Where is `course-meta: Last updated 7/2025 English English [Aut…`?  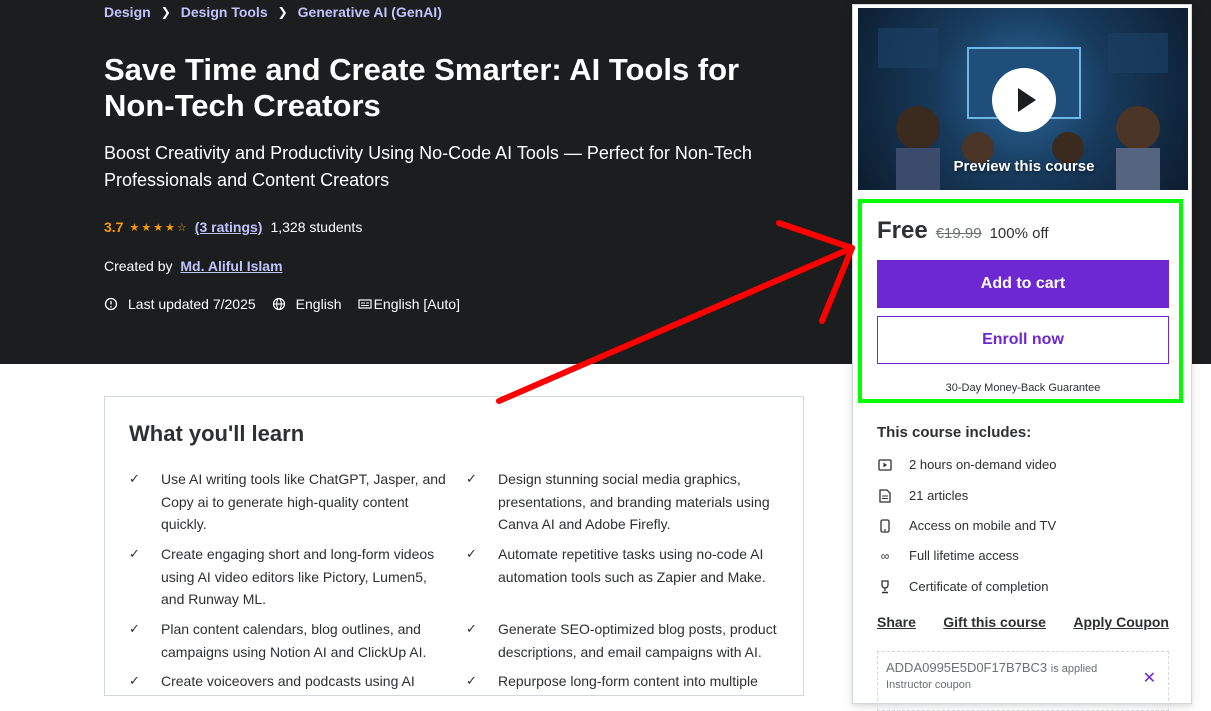
course-meta: Last updated 7/2025 English English [Aut… is located at coordinates (290, 304).